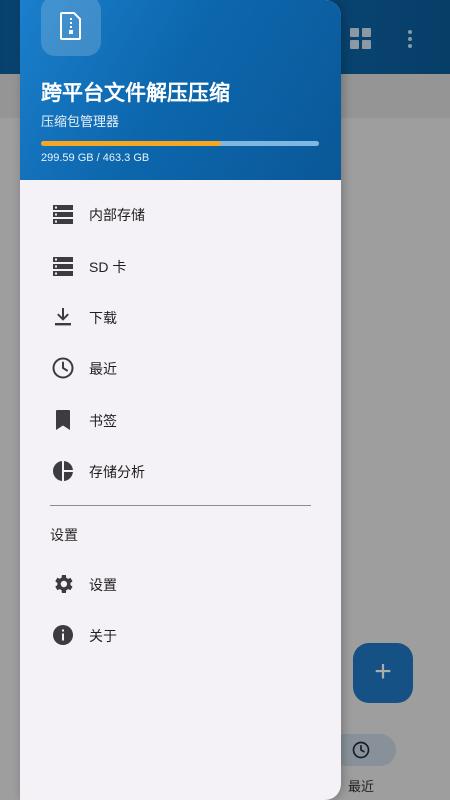 This screenshot has width=450, height=800. Describe the element at coordinates (95, 158) in the screenshot. I see `storage-usage-text: 299.59 GB / 463.3 GB` at that location.